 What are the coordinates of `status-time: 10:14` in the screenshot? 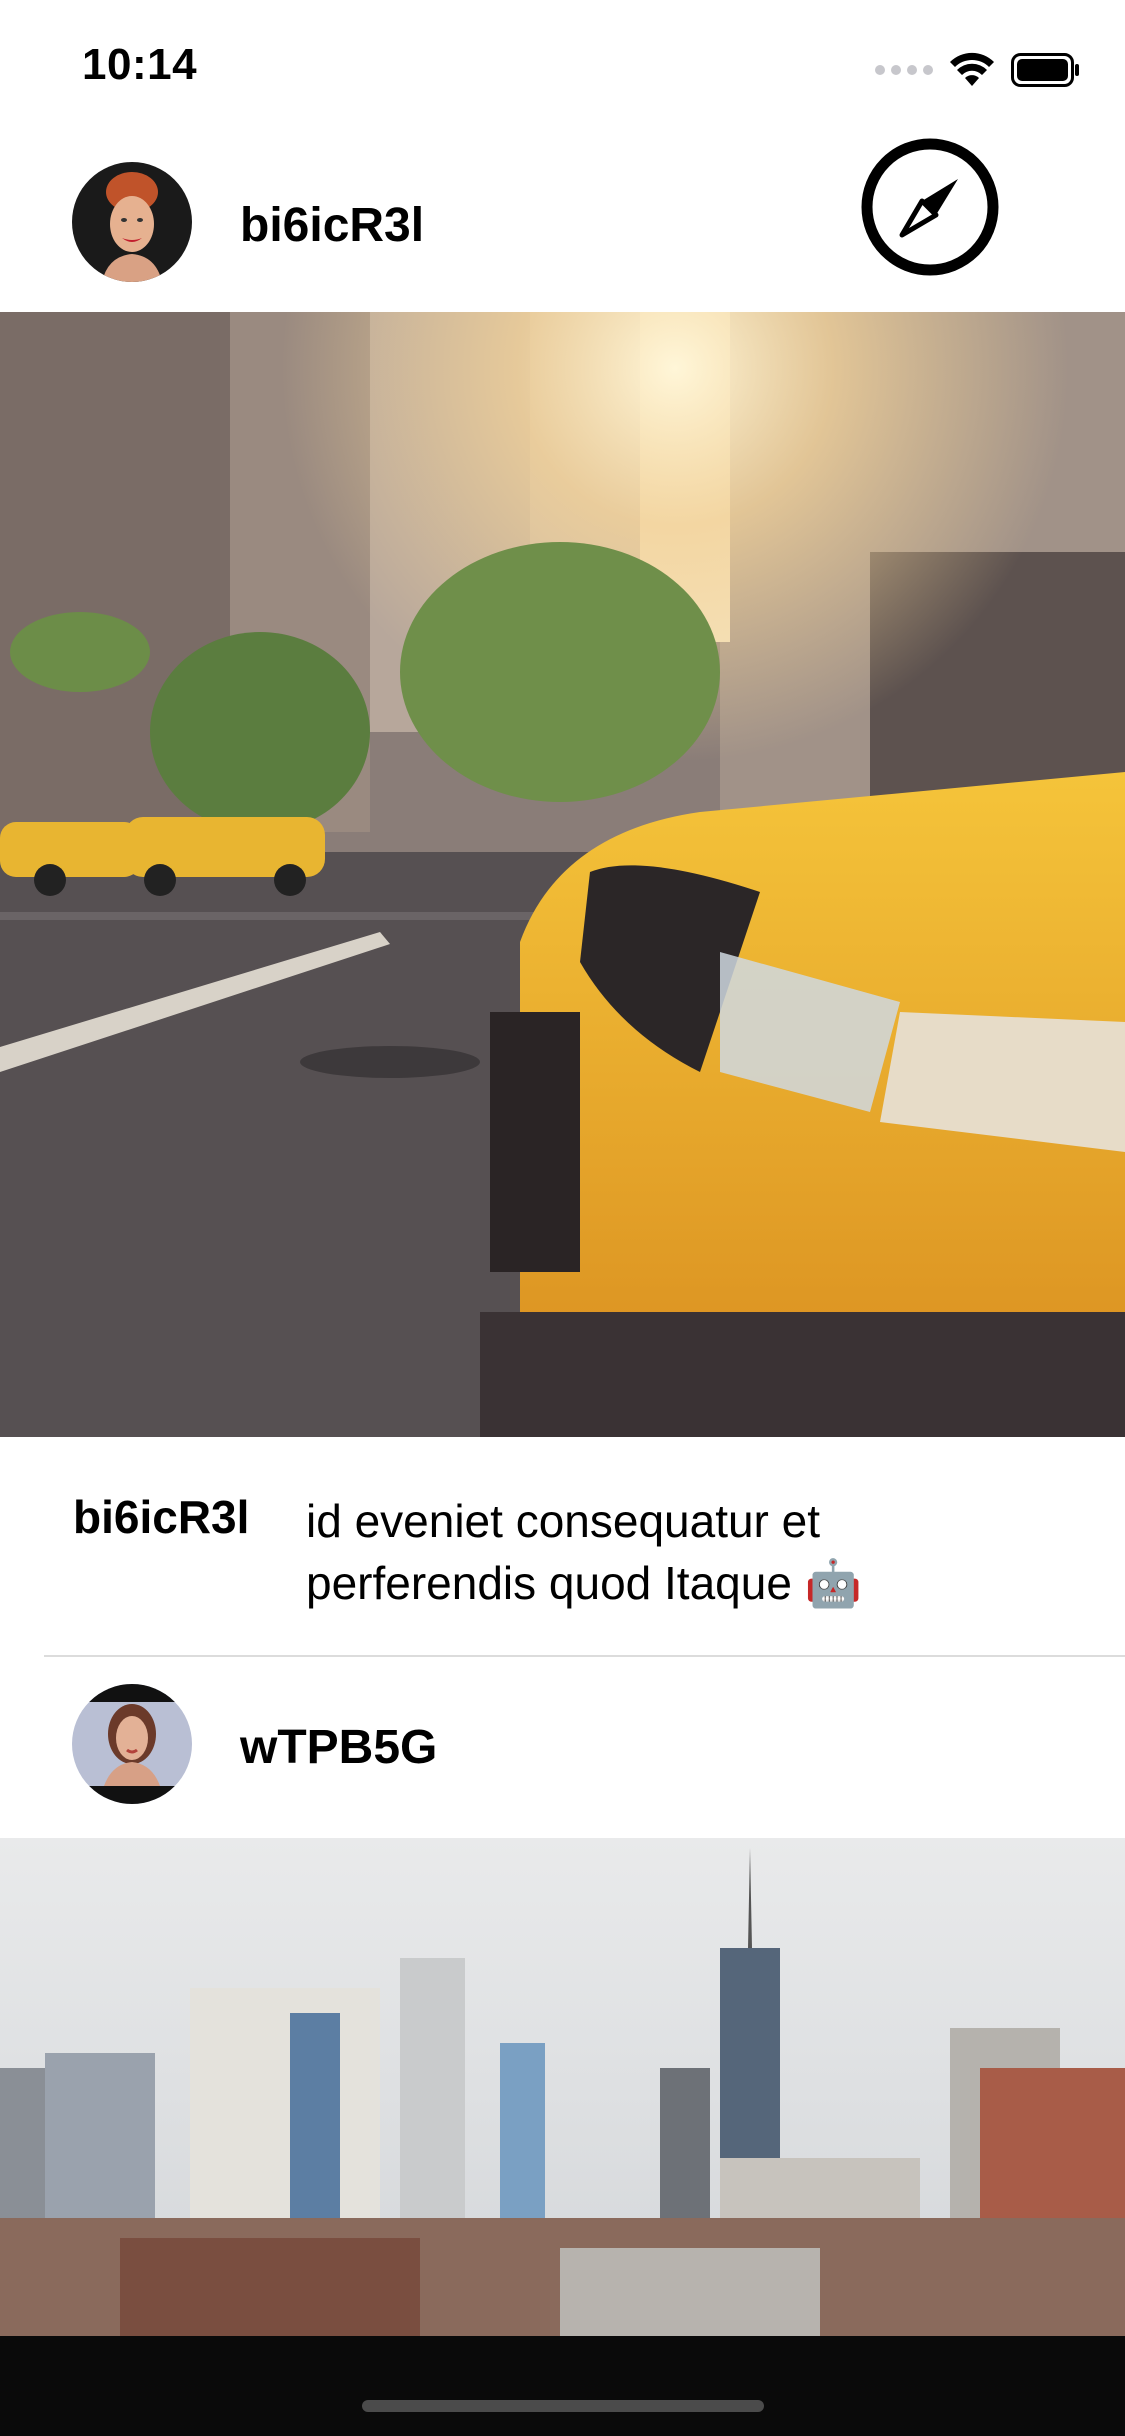 It's located at (140, 64).